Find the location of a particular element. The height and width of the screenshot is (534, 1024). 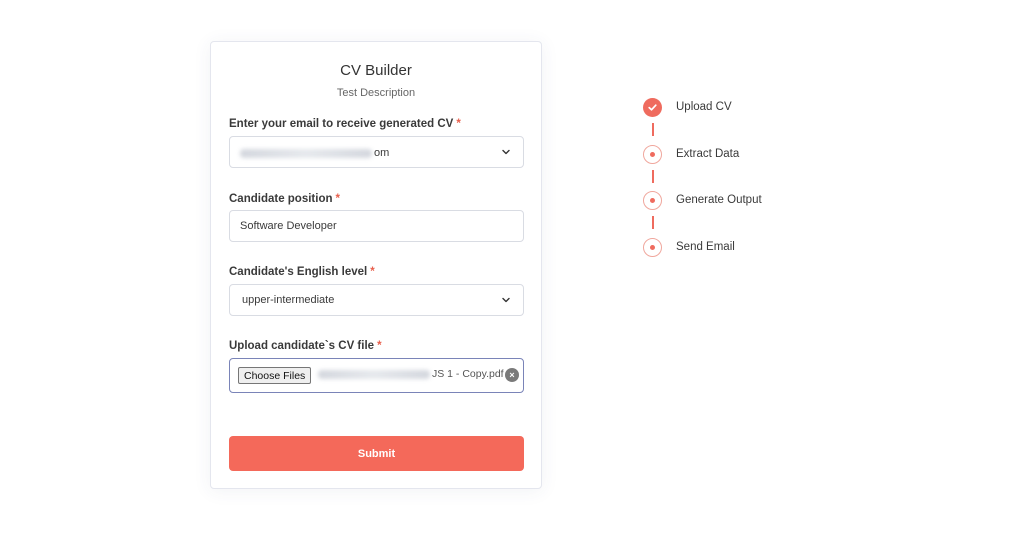

choose-files-button: Choose Files is located at coordinates (275, 375).